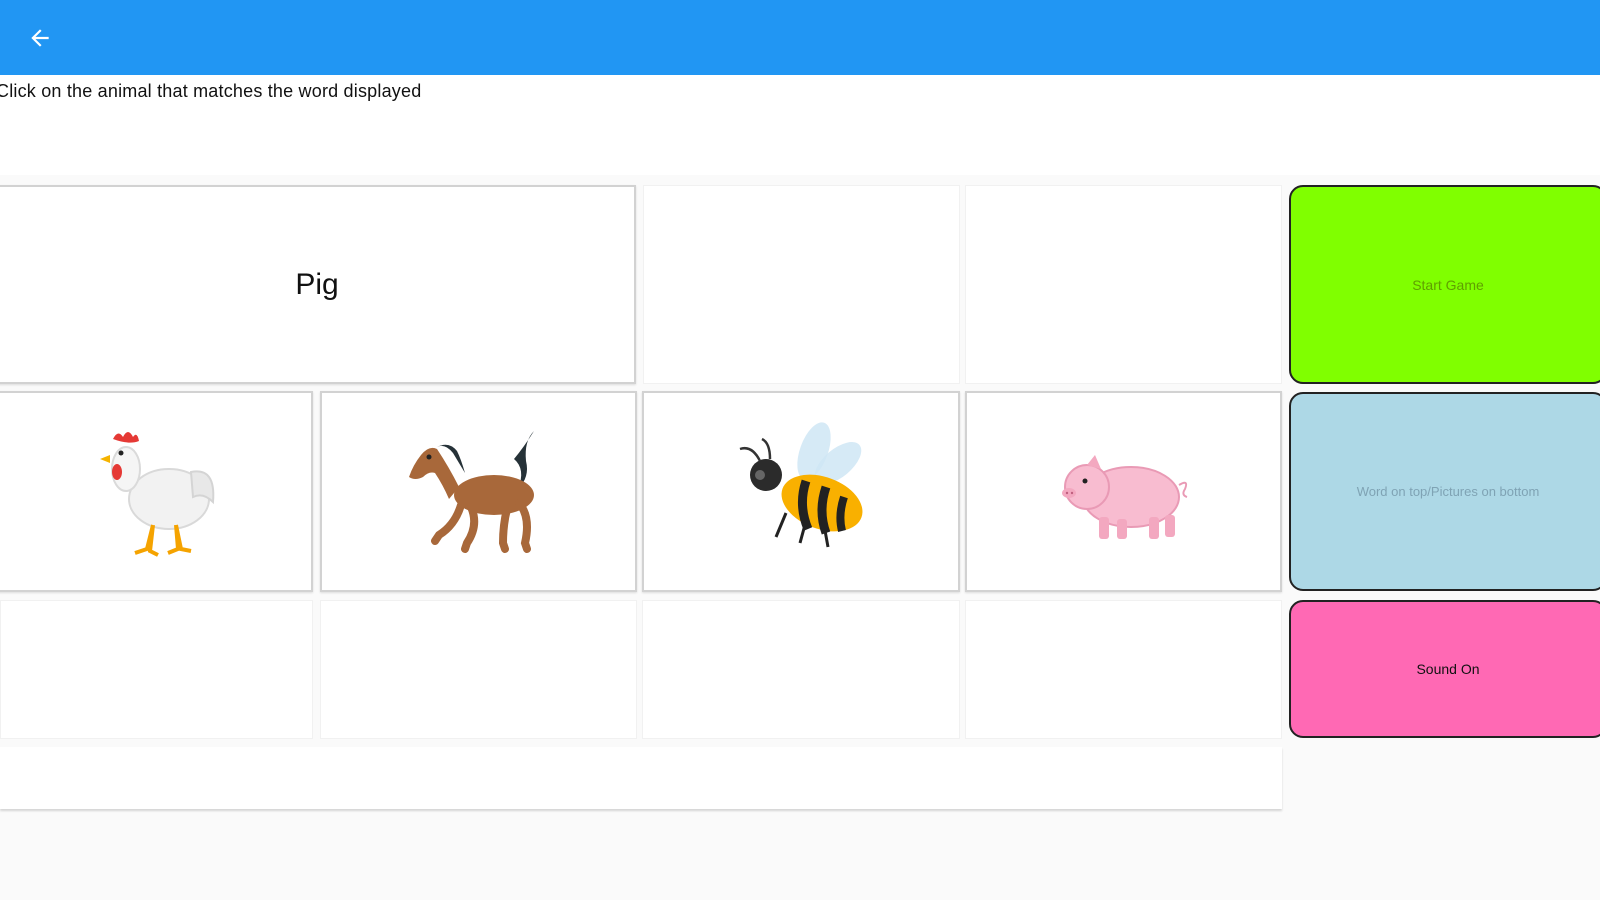 The height and width of the screenshot is (900, 1600). I want to click on sound-label: Sound On, so click(1448, 669).